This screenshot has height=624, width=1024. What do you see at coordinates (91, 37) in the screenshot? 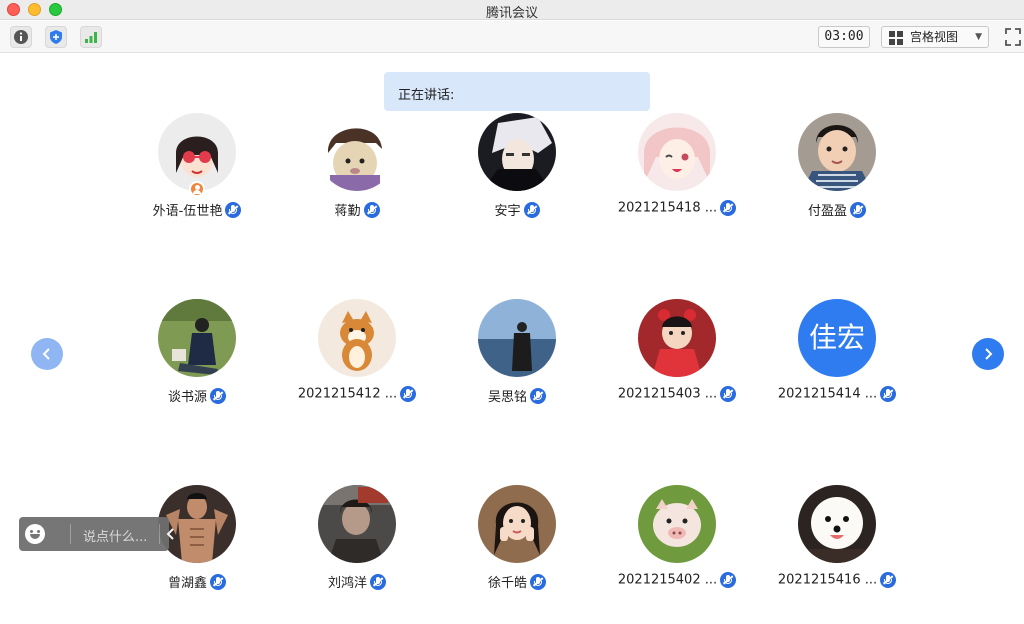
I see `signal-icon` at bounding box center [91, 37].